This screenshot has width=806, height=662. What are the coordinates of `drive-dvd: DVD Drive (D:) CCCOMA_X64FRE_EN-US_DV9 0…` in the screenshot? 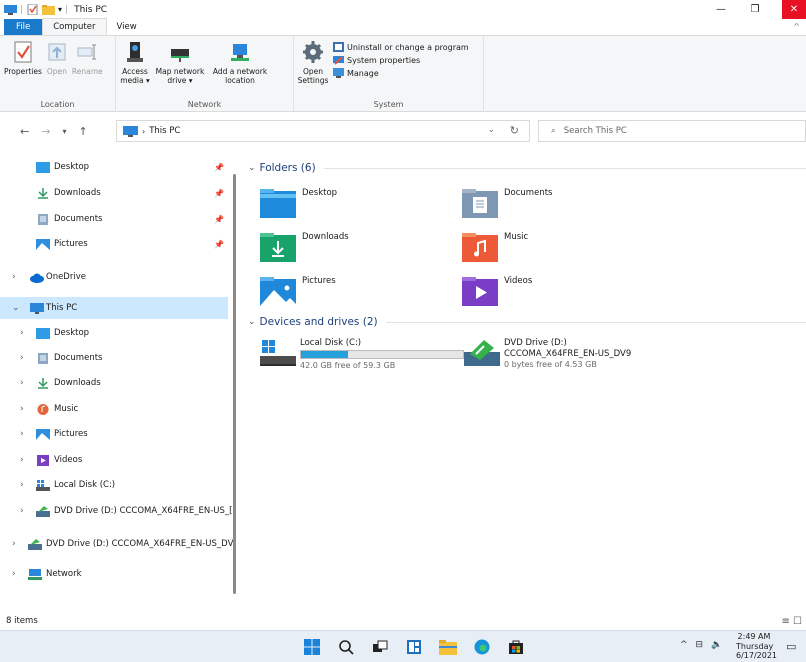 It's located at (547, 353).